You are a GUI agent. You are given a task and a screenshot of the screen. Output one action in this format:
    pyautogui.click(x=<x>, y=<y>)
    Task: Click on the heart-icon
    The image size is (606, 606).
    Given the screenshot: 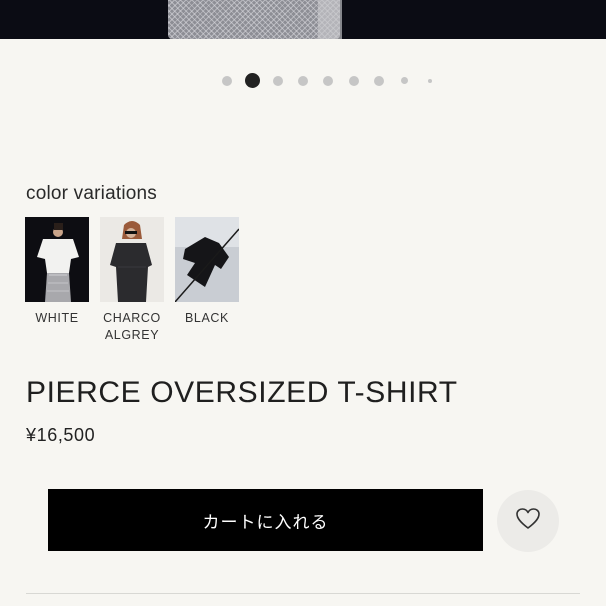 What is the action you would take?
    pyautogui.click(x=528, y=521)
    